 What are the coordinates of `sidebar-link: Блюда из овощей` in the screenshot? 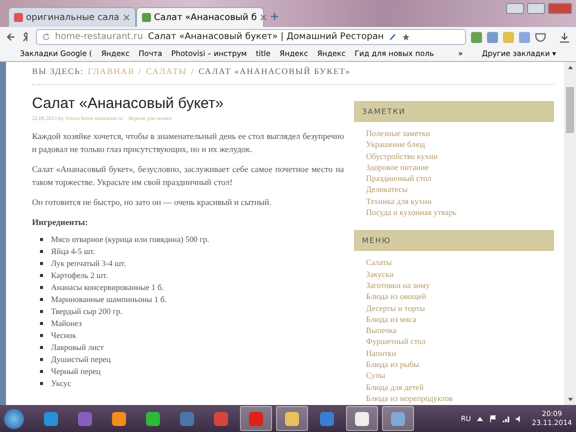 It's located at (454, 297).